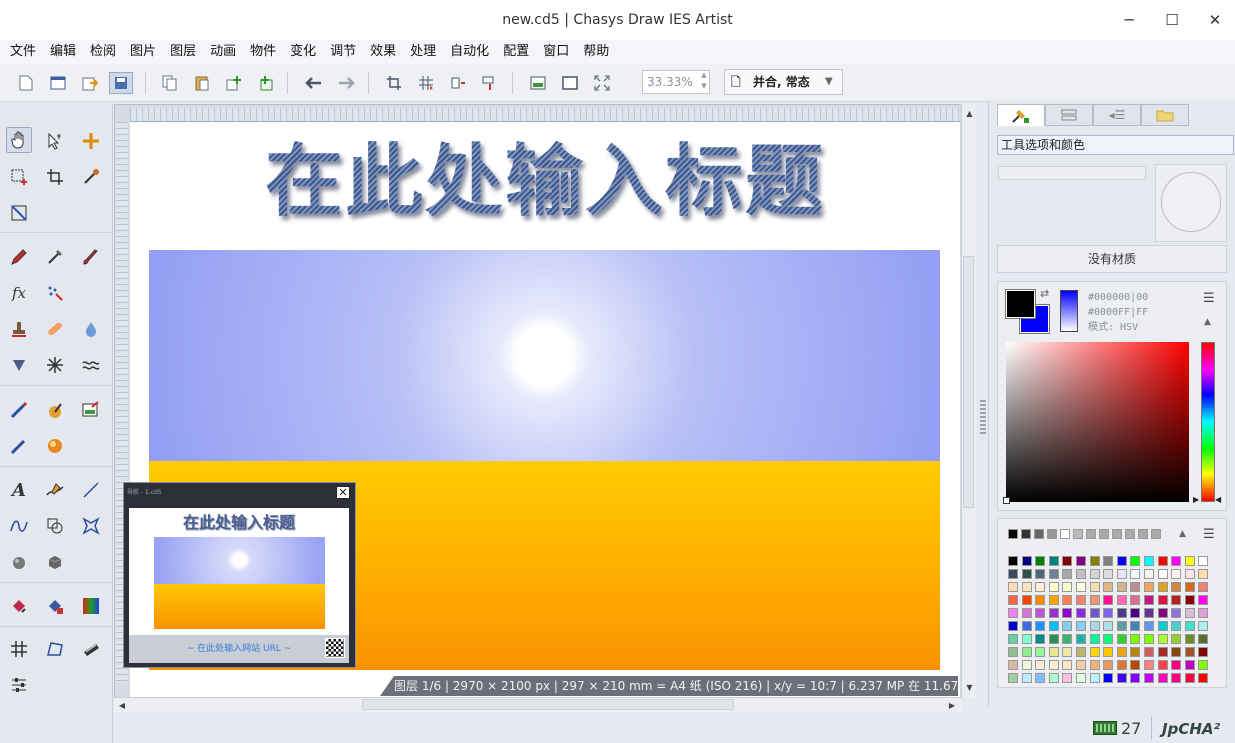 The image size is (1235, 743). Describe the element at coordinates (55, 257) in the screenshot. I see `pen-icon` at that location.